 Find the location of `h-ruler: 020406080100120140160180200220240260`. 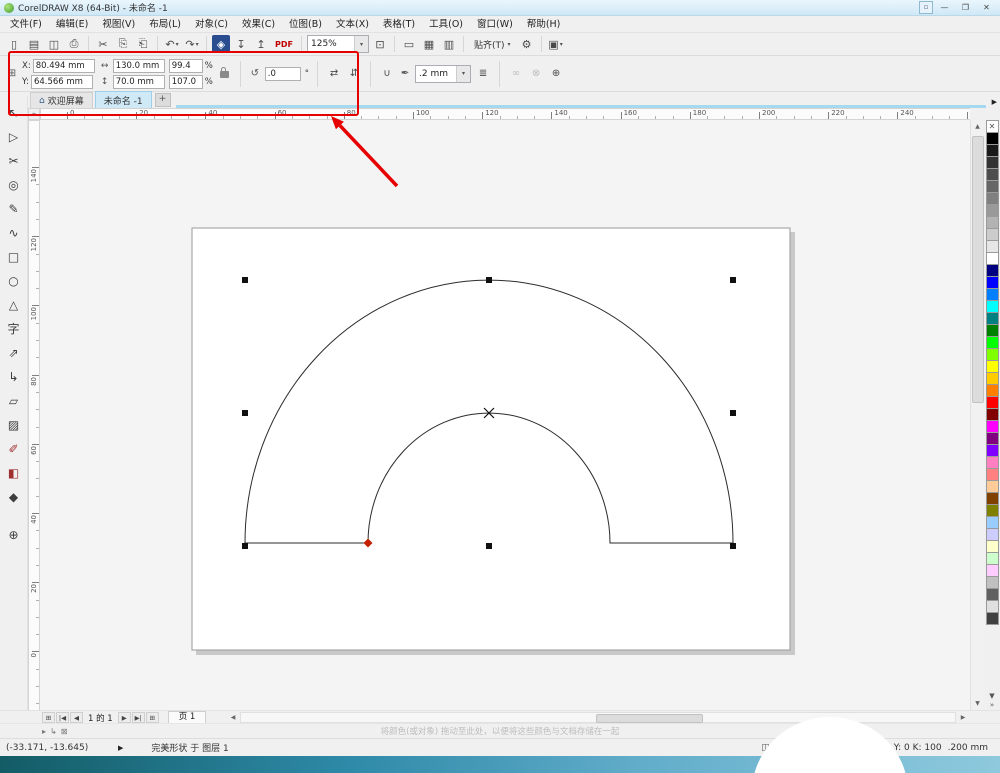

h-ruler: 020406080100120140160180200220240260 is located at coordinates (505, 114).